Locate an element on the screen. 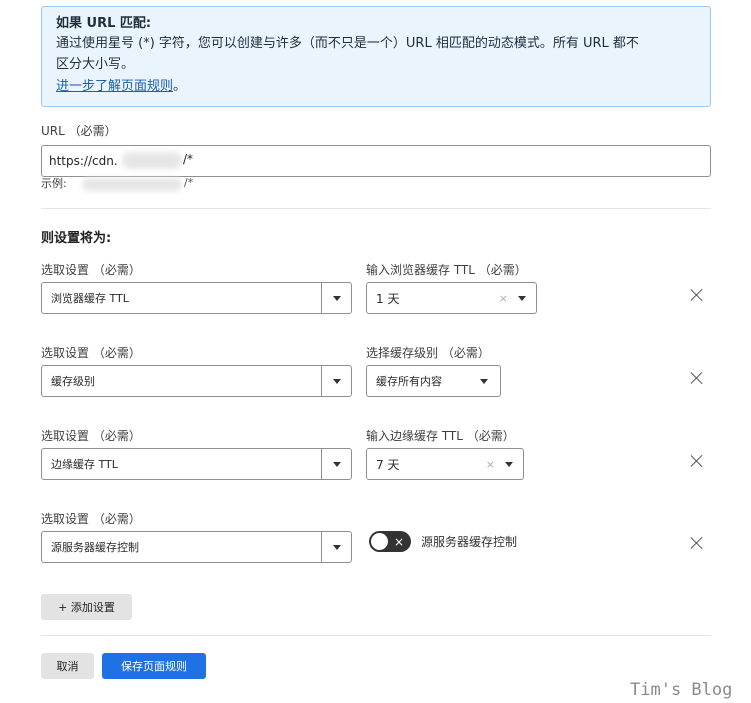 This screenshot has width=751, height=703. browser-cache-ttl-select: 1 天 × is located at coordinates (451, 298).